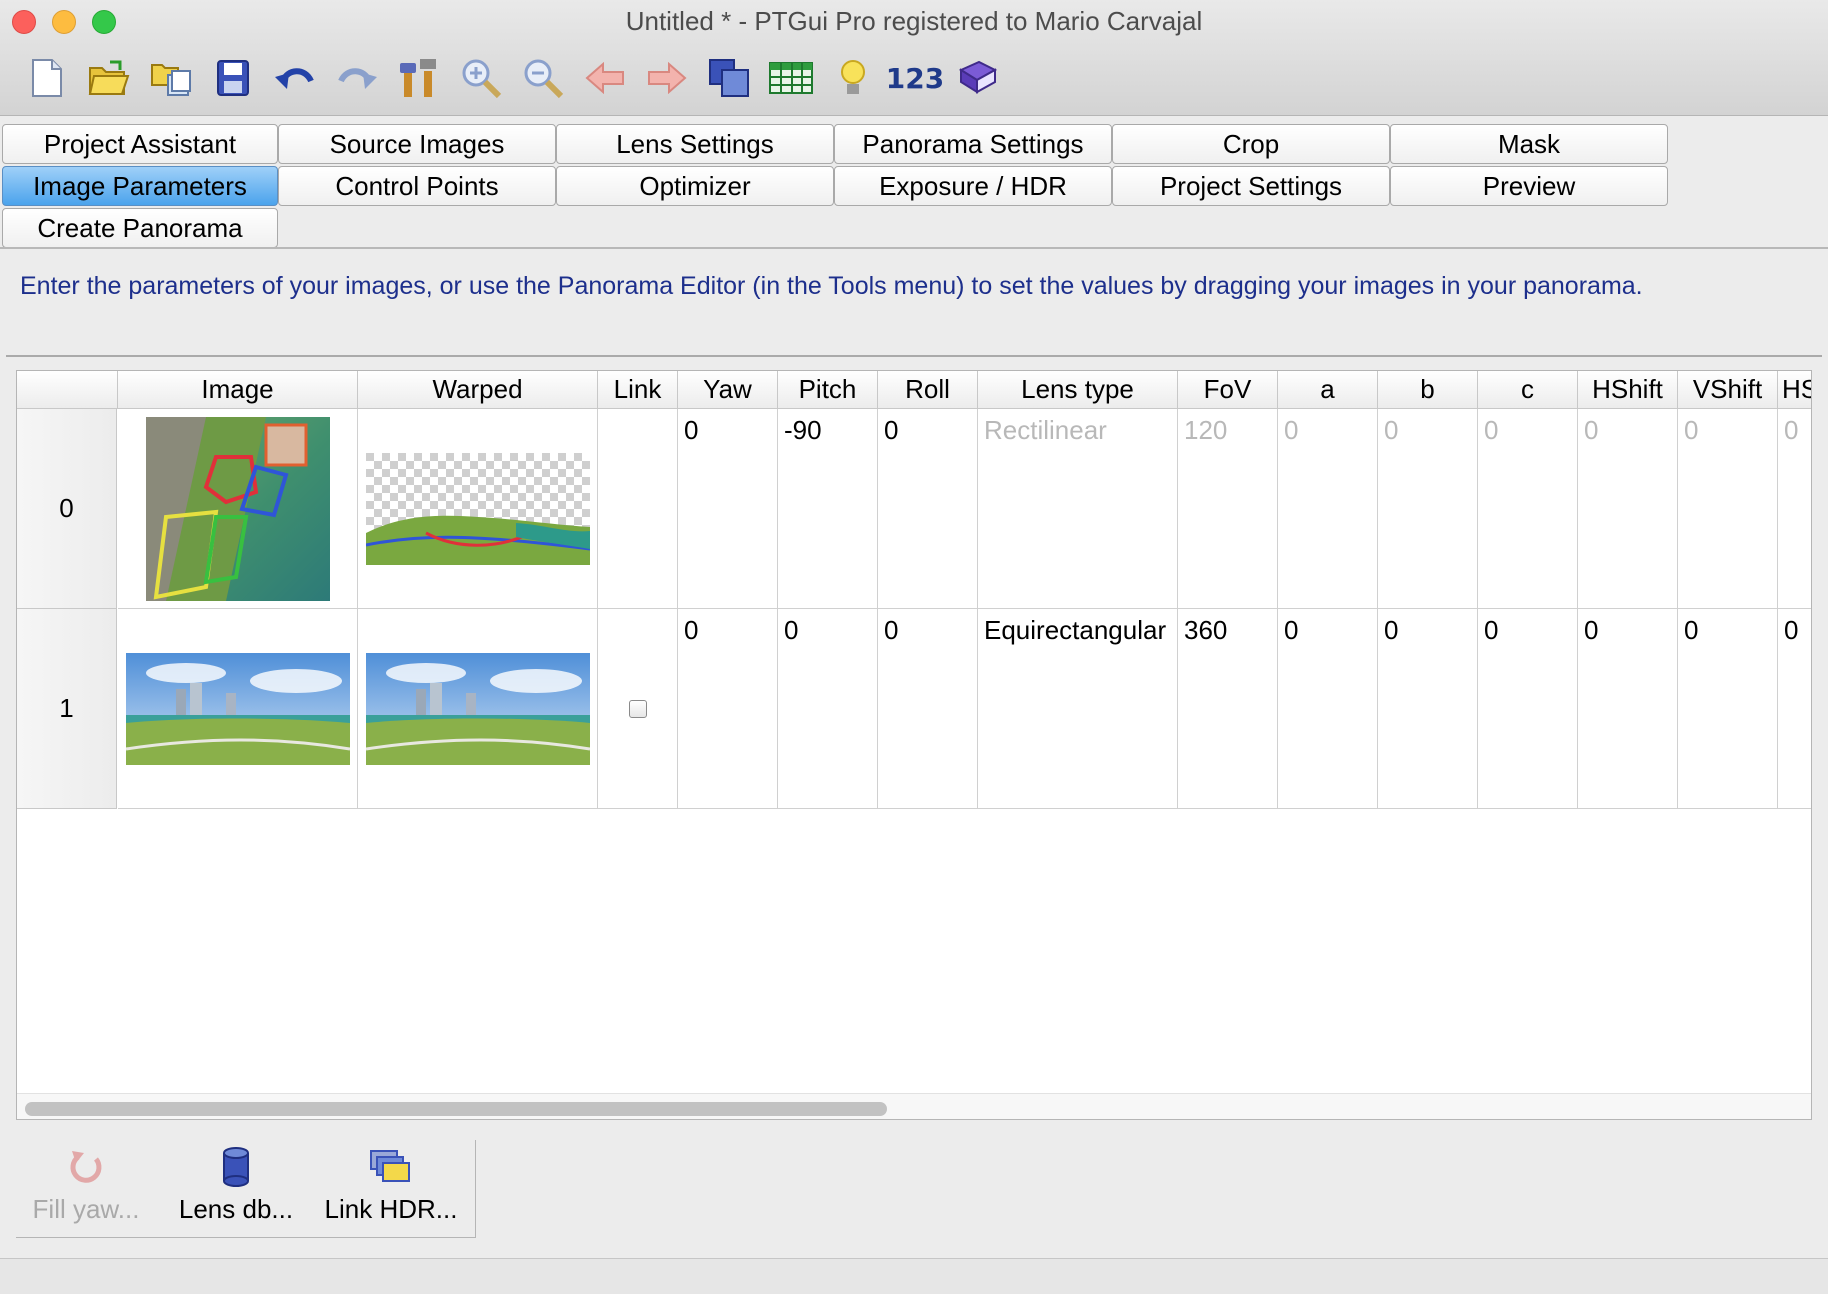 The height and width of the screenshot is (1294, 1828). I want to click on column-header-hs: HS, so click(1794, 390).